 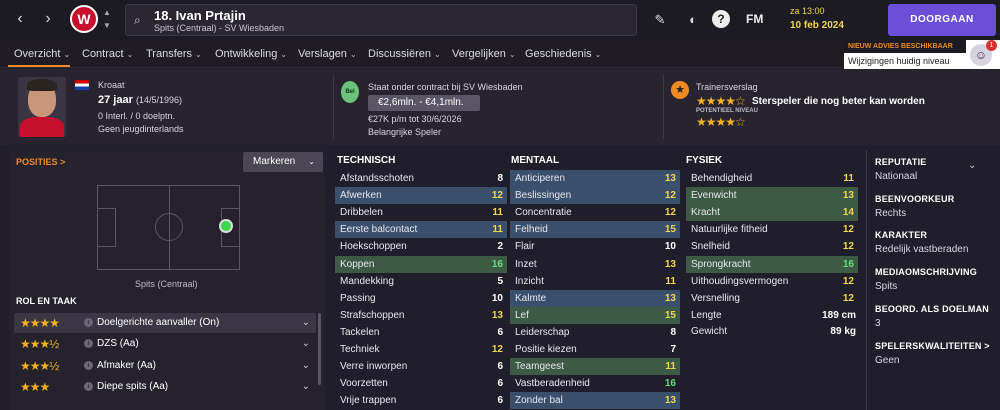 I want to click on attribute-row: Tackelen 6, so click(x=421, y=332).